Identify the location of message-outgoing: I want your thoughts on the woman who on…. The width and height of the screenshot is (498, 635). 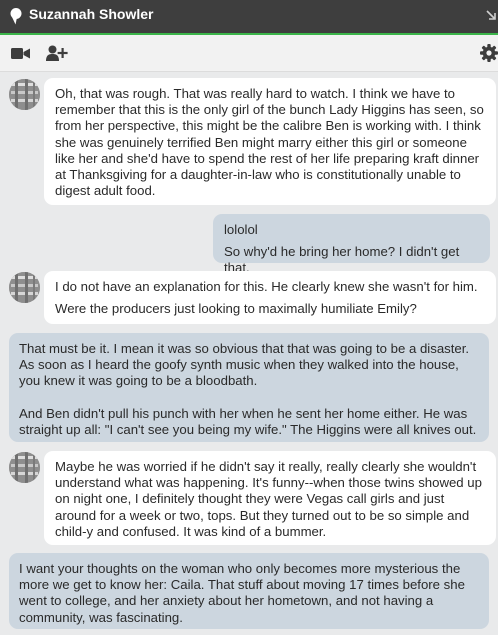
(249, 591).